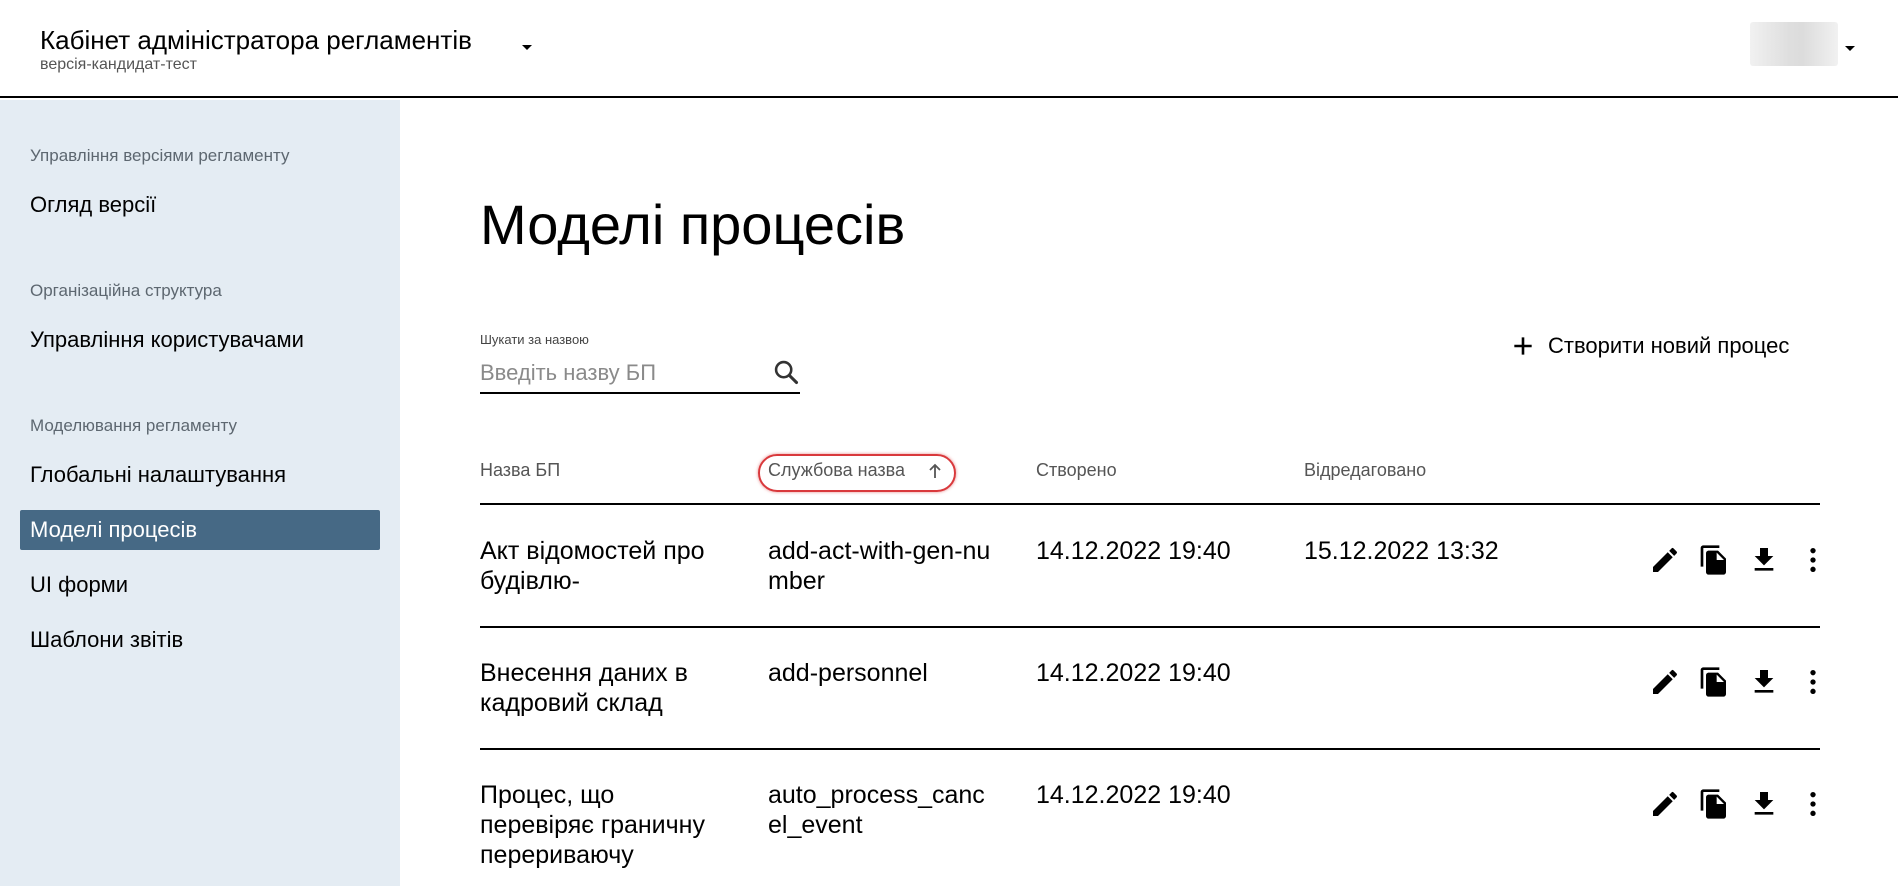 Image resolution: width=1898 pixels, height=886 pixels. I want to click on cell-name: Внесення даних в кадровий склад, so click(584, 688).